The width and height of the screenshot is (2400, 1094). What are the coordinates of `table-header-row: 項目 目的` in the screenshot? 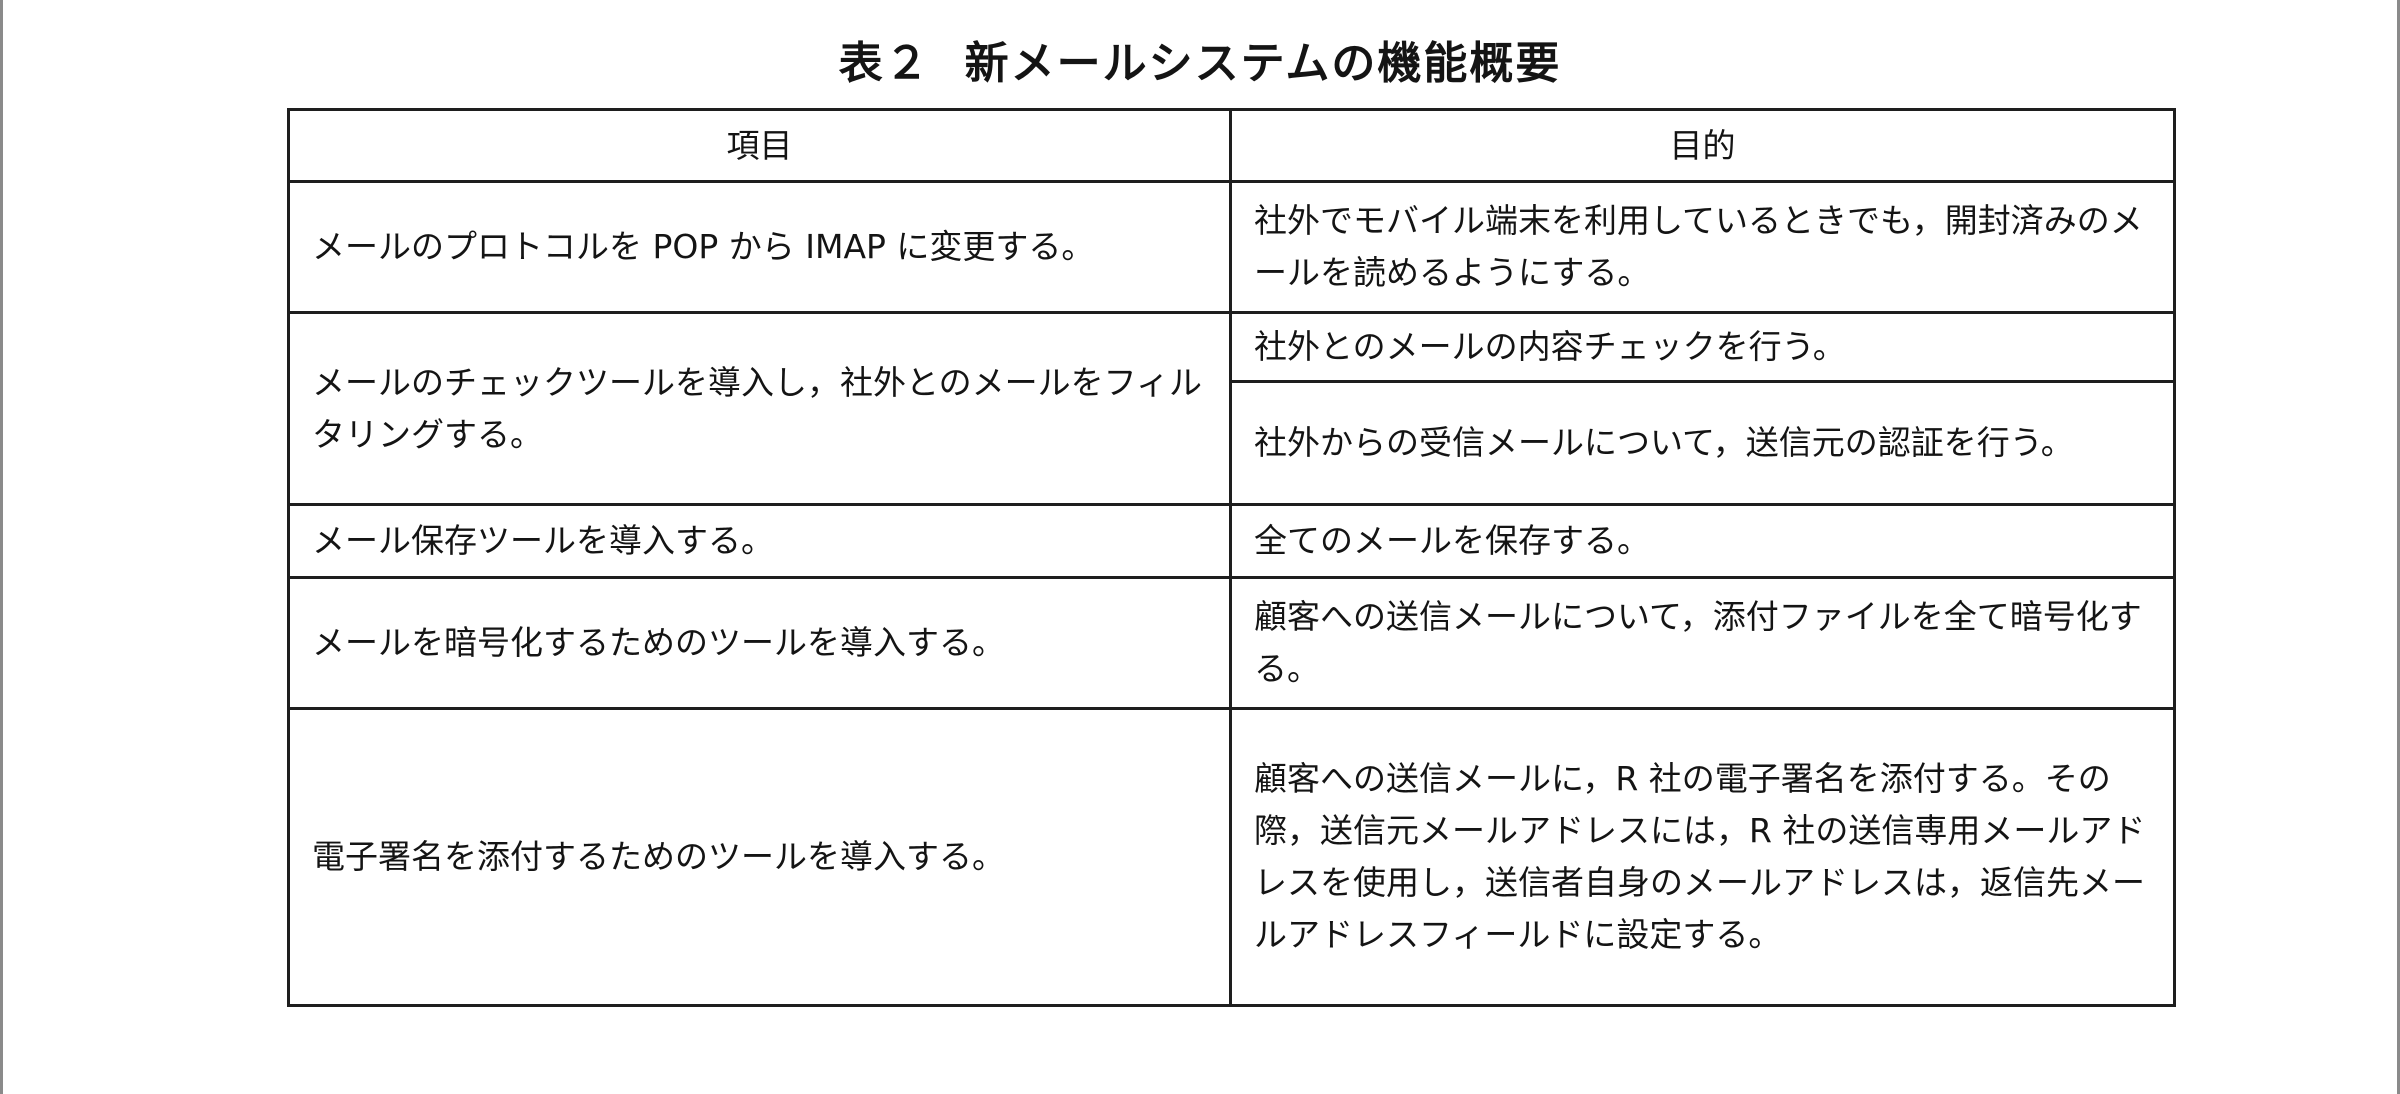 It's located at (1231, 145).